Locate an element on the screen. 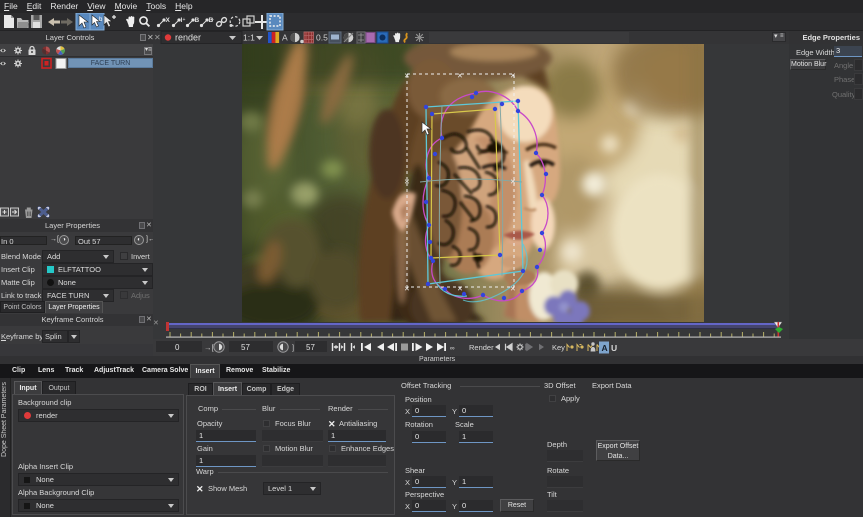 The width and height of the screenshot is (863, 517). svg-text: X is located at coordinates (168, 20).